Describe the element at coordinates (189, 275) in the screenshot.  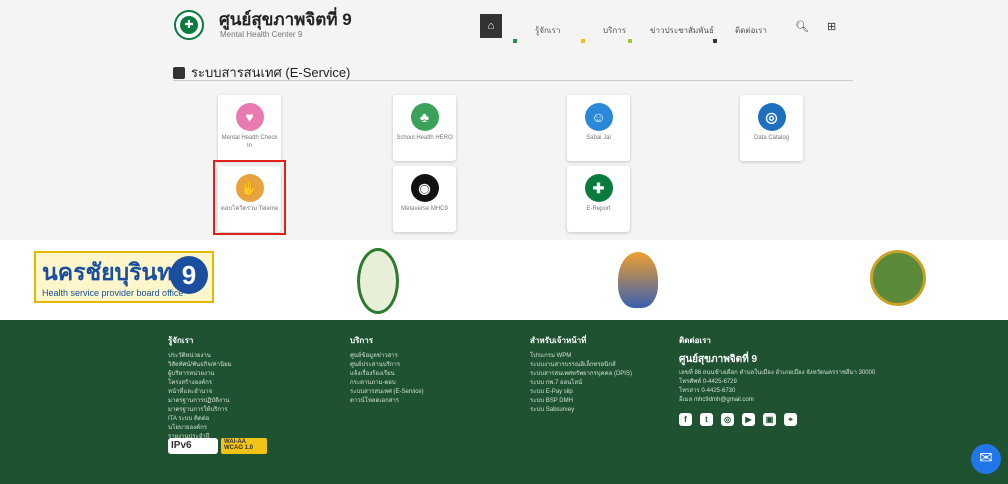
I see `board-number: 9` at that location.